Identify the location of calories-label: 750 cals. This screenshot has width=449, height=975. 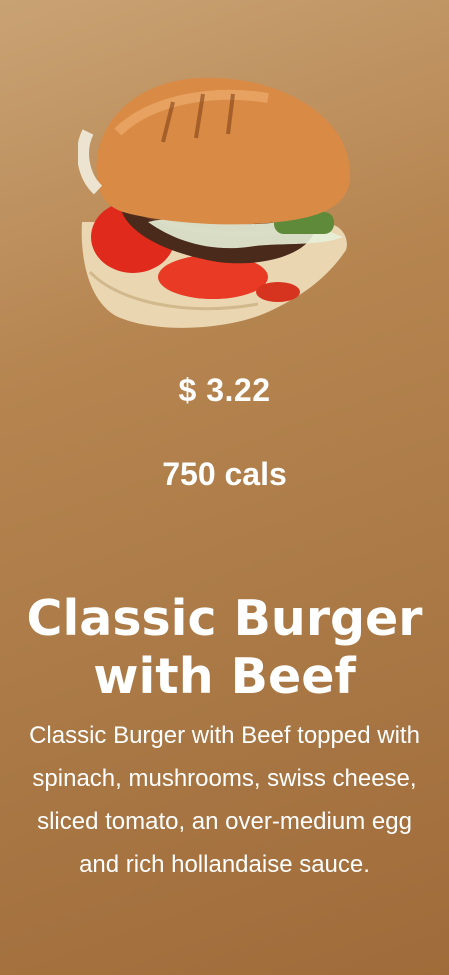
(224, 474).